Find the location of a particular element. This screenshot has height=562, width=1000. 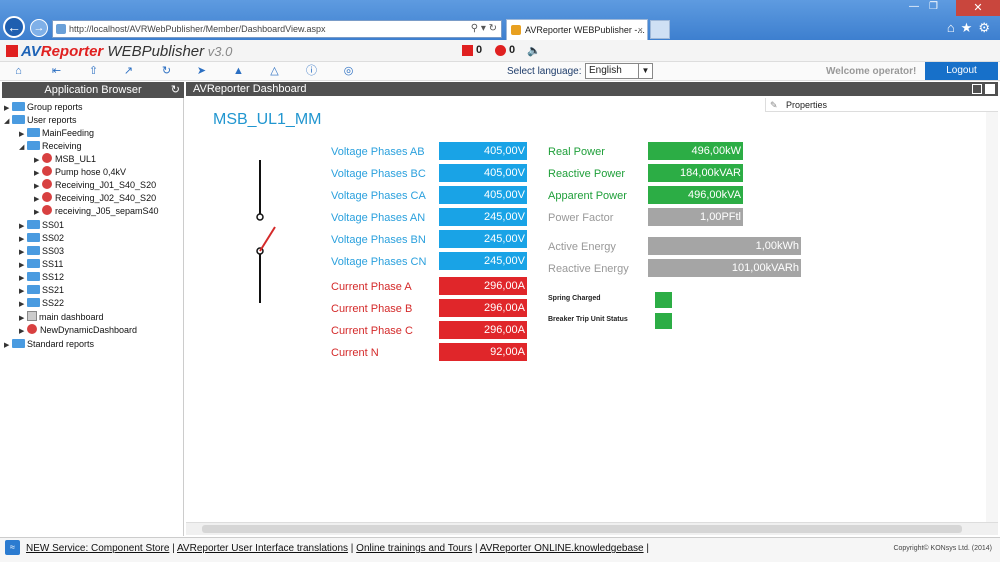

tree-item: ◢ User reports is located at coordinates (40, 120).